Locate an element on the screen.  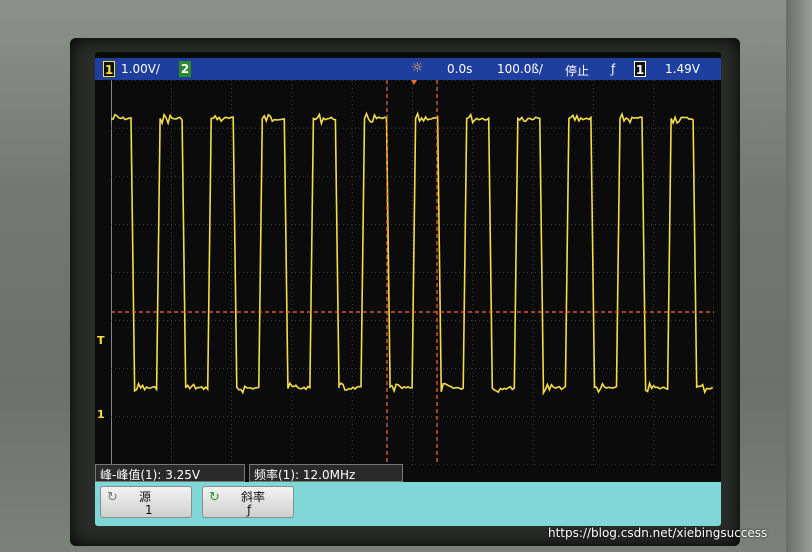
trigger-marker: T is located at coordinates (101, 340).